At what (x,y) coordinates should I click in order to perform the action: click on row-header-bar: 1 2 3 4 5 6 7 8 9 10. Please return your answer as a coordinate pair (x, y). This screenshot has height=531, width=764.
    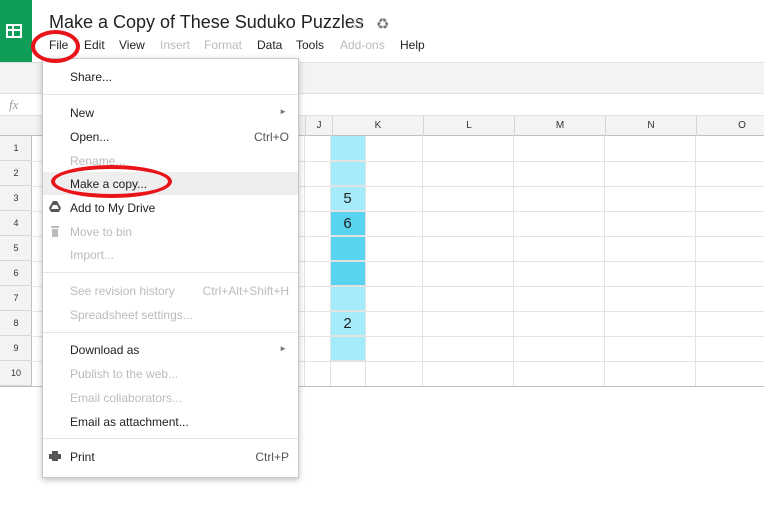
    Looking at the image, I should click on (16, 261).